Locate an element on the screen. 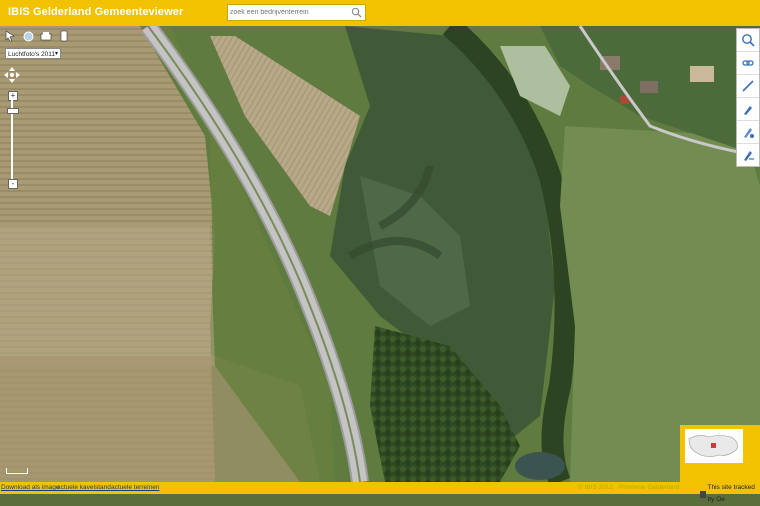  pointer-icon is located at coordinates (10, 36).